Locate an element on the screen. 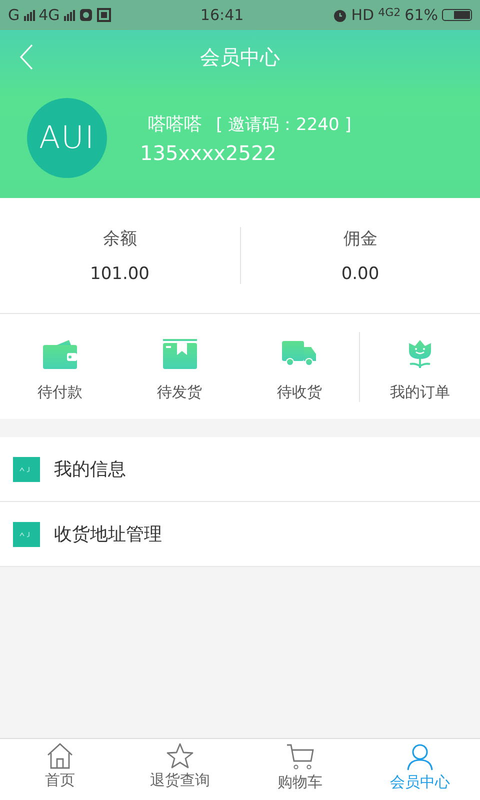 This screenshot has height=800, width=480. hd-label: HD is located at coordinates (362, 15).